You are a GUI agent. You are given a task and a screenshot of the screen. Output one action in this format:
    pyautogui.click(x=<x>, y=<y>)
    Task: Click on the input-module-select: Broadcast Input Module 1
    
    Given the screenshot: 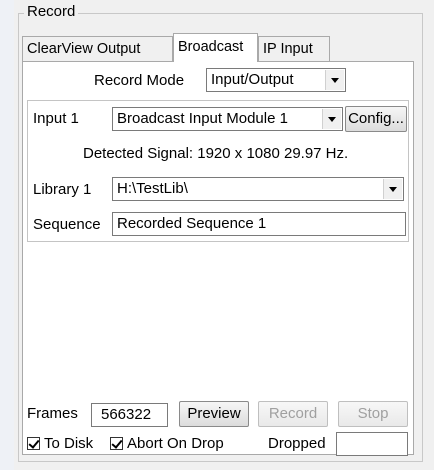 What is the action you would take?
    pyautogui.click(x=227, y=119)
    